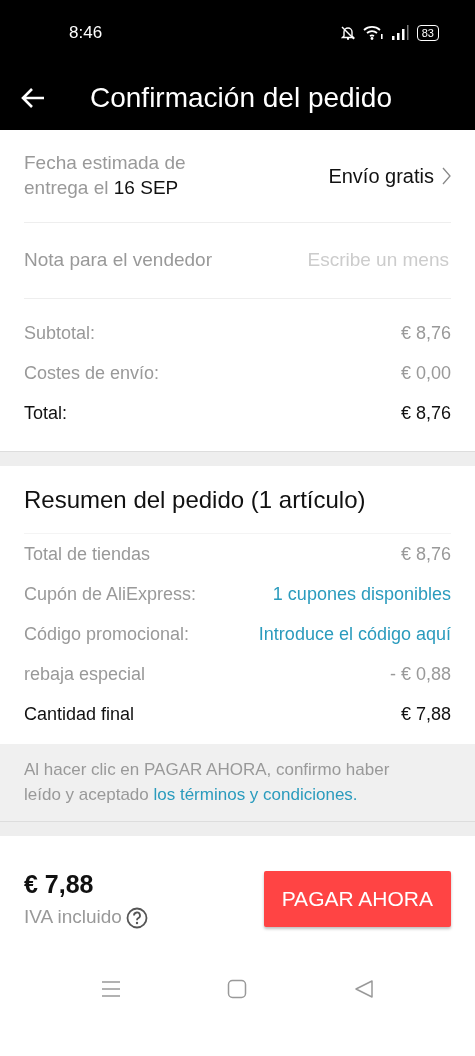  I want to click on summary-row-label: Código promocional:, so click(107, 634).